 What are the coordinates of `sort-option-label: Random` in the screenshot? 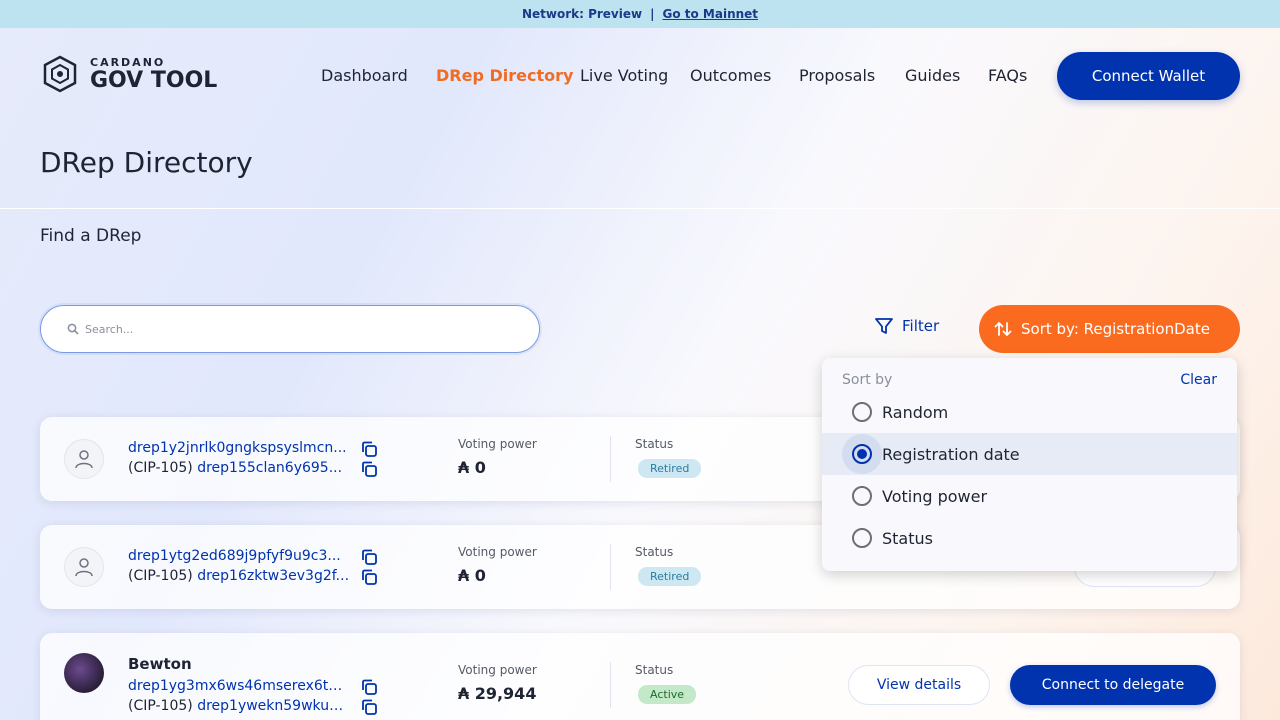 It's located at (915, 412).